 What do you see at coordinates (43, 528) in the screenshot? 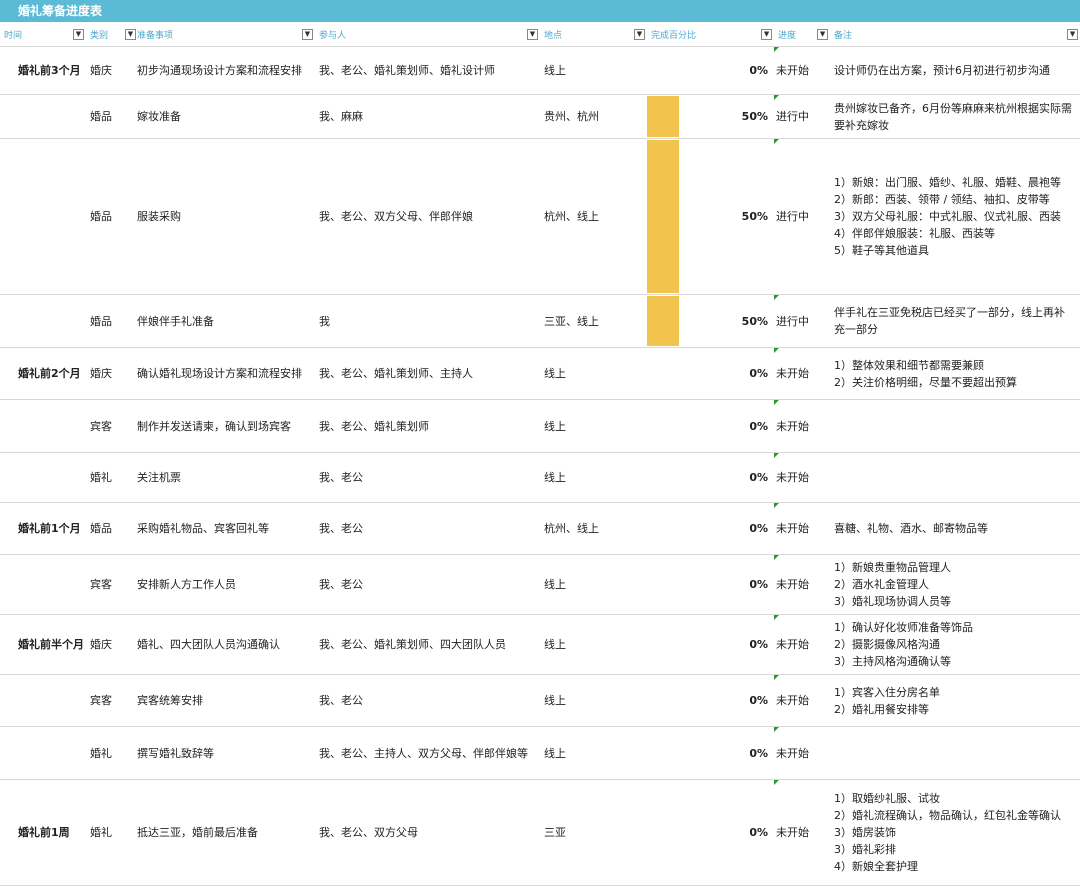
I see `cell-time: 婚礼前1个月` at bounding box center [43, 528].